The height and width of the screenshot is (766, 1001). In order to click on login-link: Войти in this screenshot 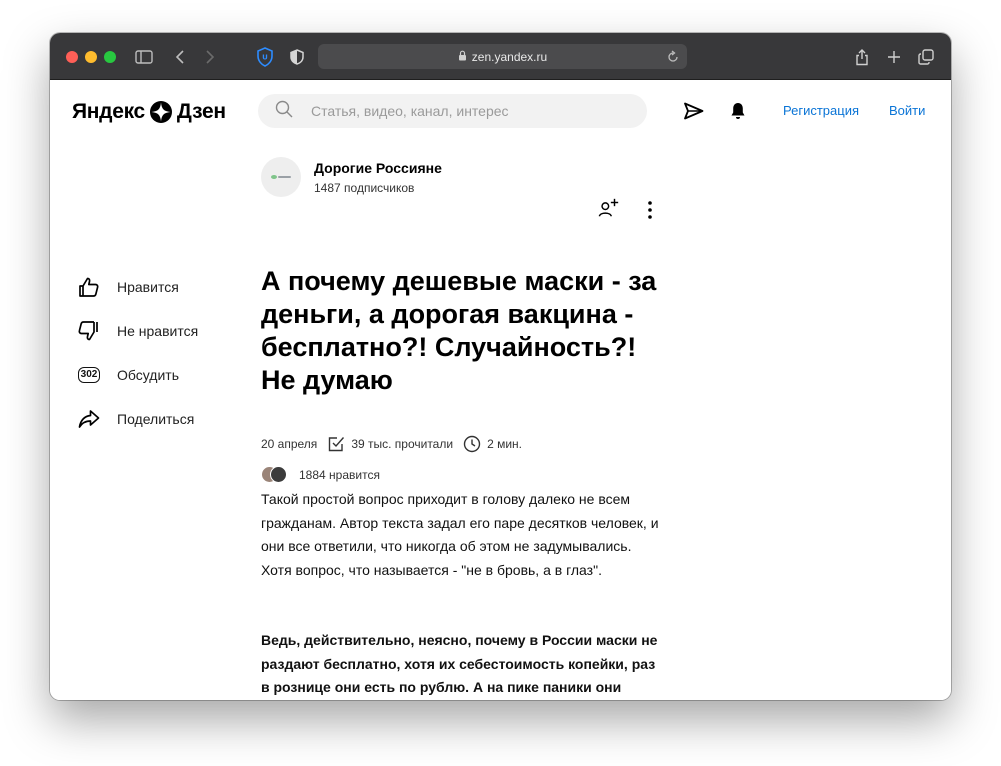, I will do `click(907, 110)`.